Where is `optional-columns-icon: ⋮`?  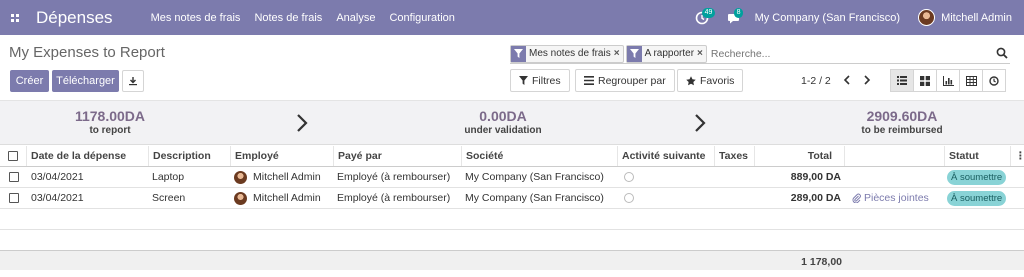
optional-columns-icon: ⋮ is located at coordinates (1017, 156).